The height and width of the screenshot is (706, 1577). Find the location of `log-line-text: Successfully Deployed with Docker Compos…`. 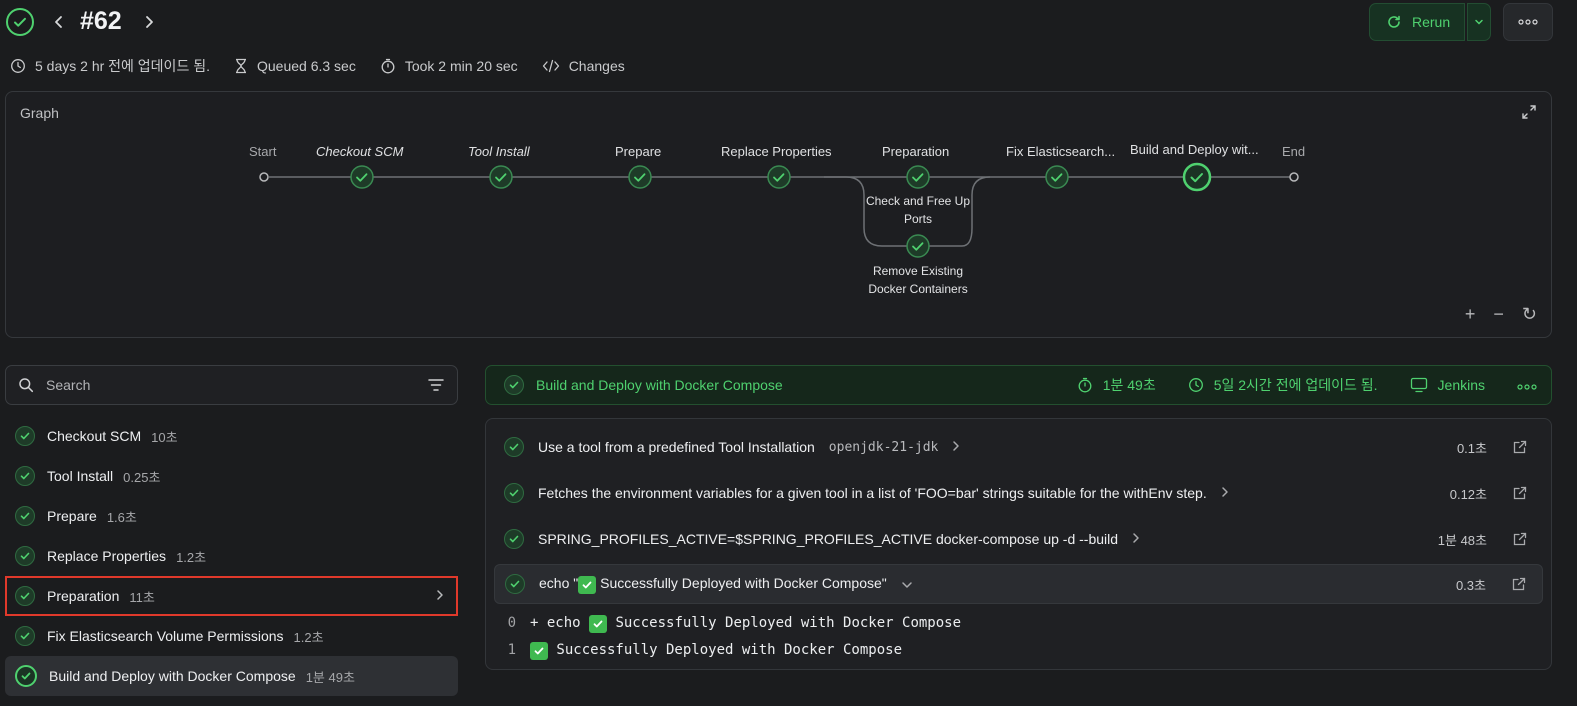

log-line-text: Successfully Deployed with Docker Compos… is located at coordinates (716, 651).